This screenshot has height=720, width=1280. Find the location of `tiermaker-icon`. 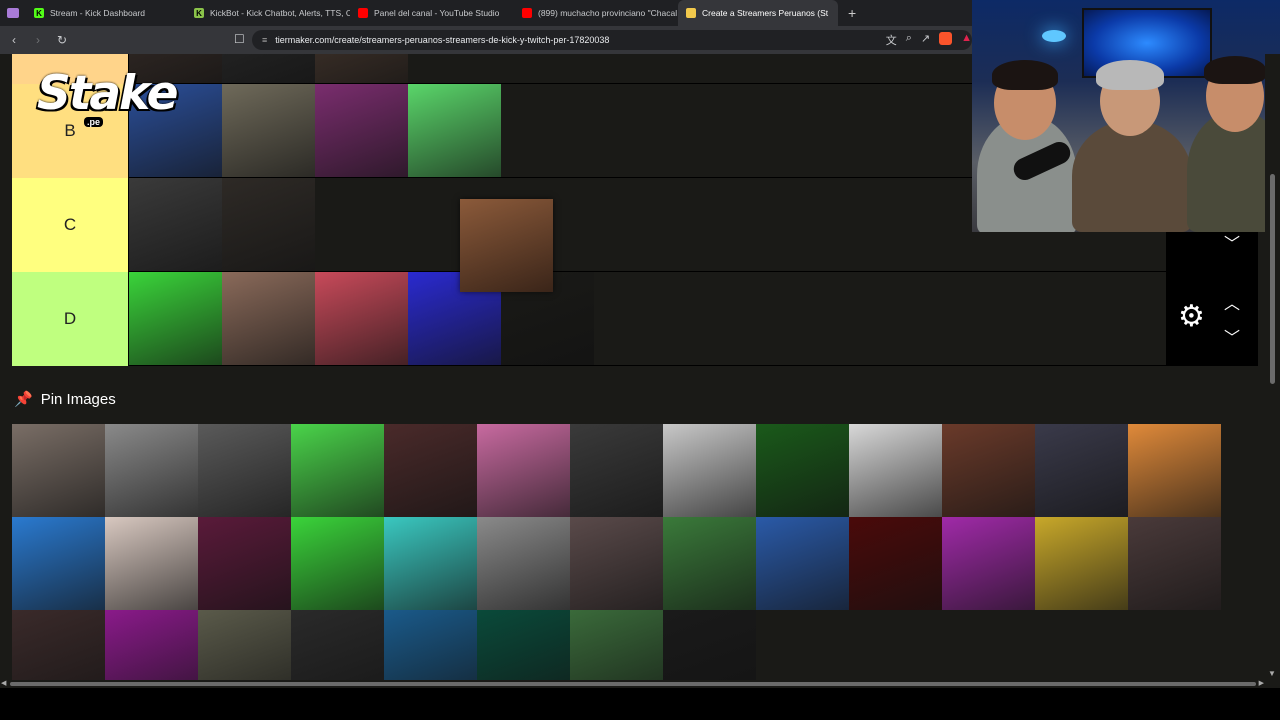

tiermaker-icon is located at coordinates (691, 13).